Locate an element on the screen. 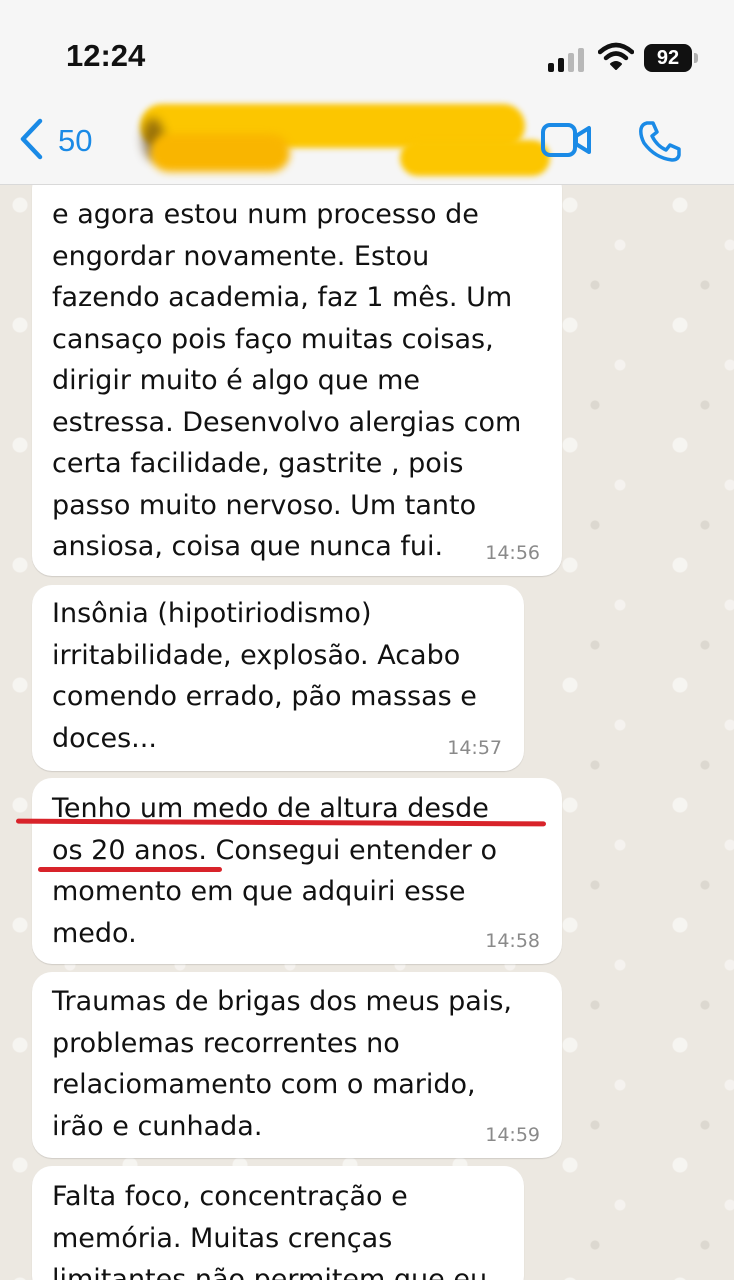 The height and width of the screenshot is (1280, 734). wifi-icon is located at coordinates (616, 59).